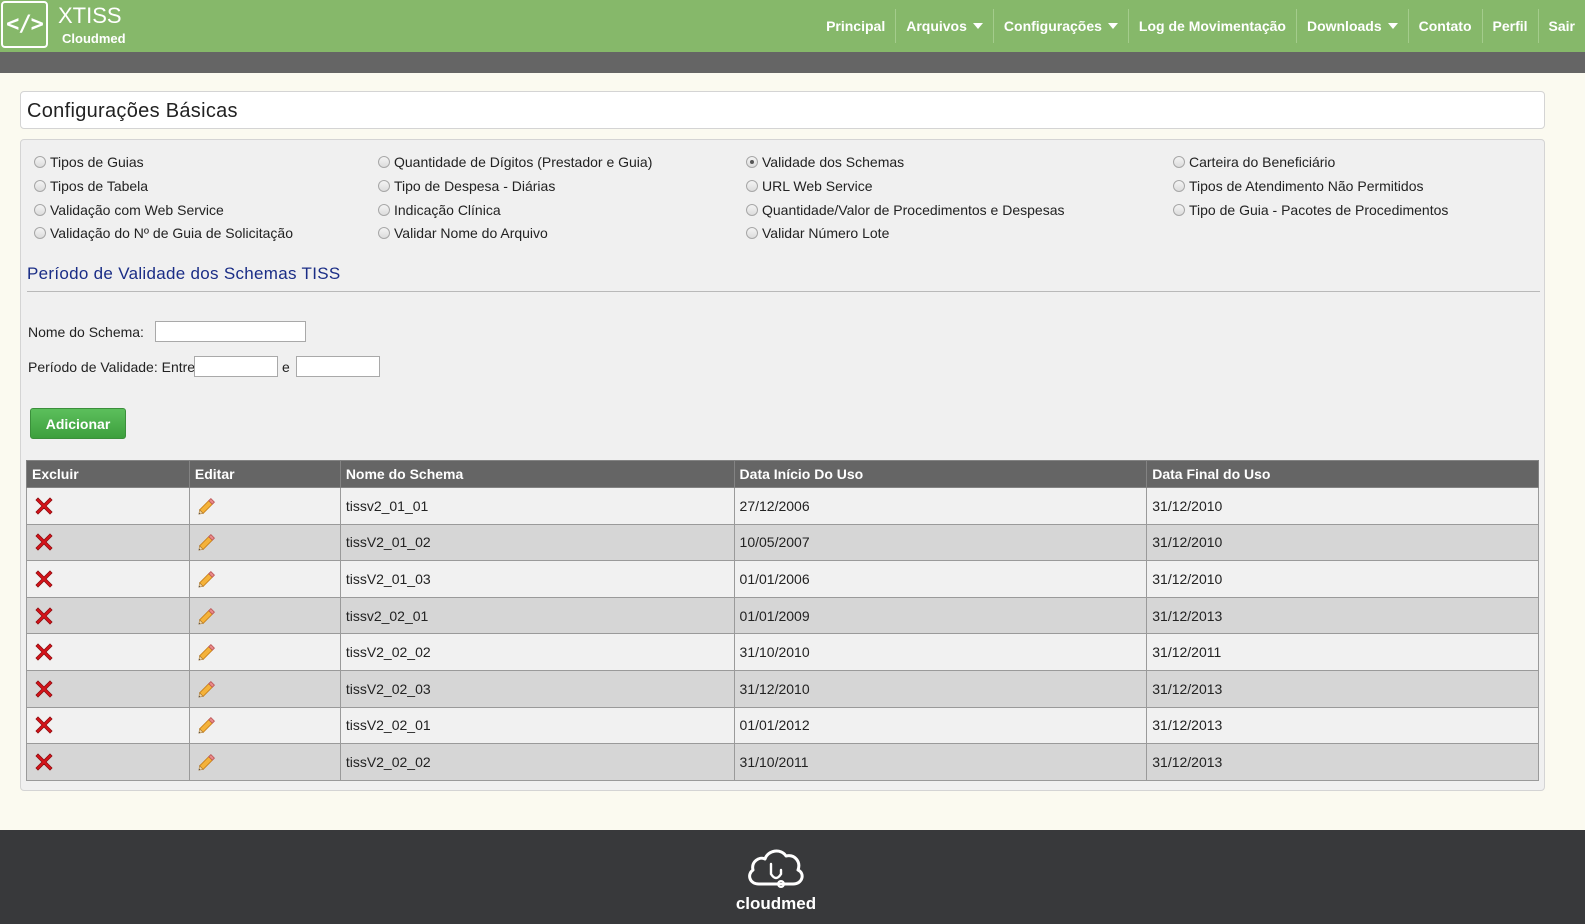 The width and height of the screenshot is (1585, 924). I want to click on option-validacao-com-web-service: Validação com Web Service, so click(129, 210).